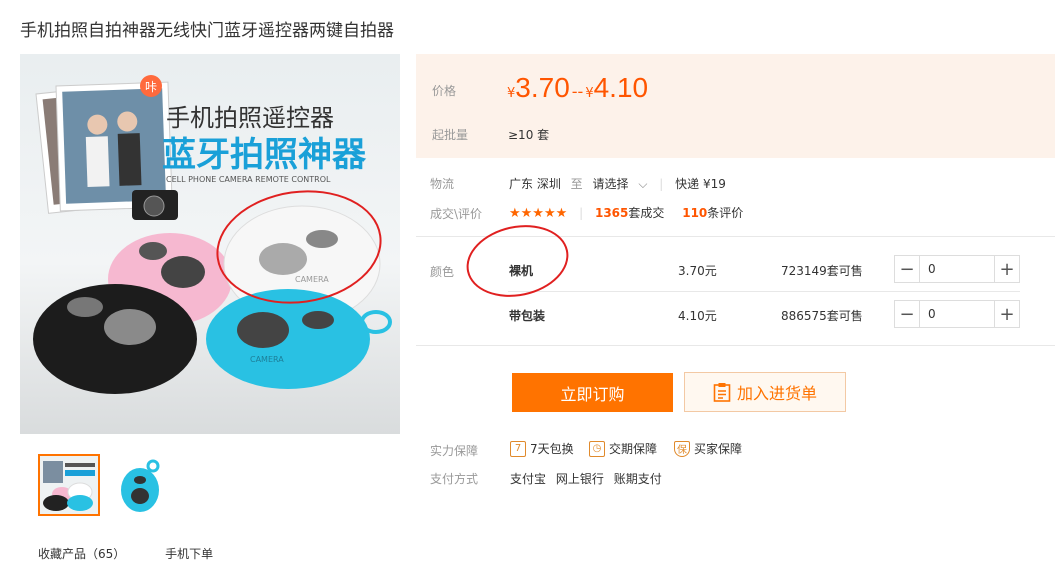 This screenshot has width=1055, height=562. Describe the element at coordinates (528, 479) in the screenshot. I see `payment-method: 支付宝` at that location.